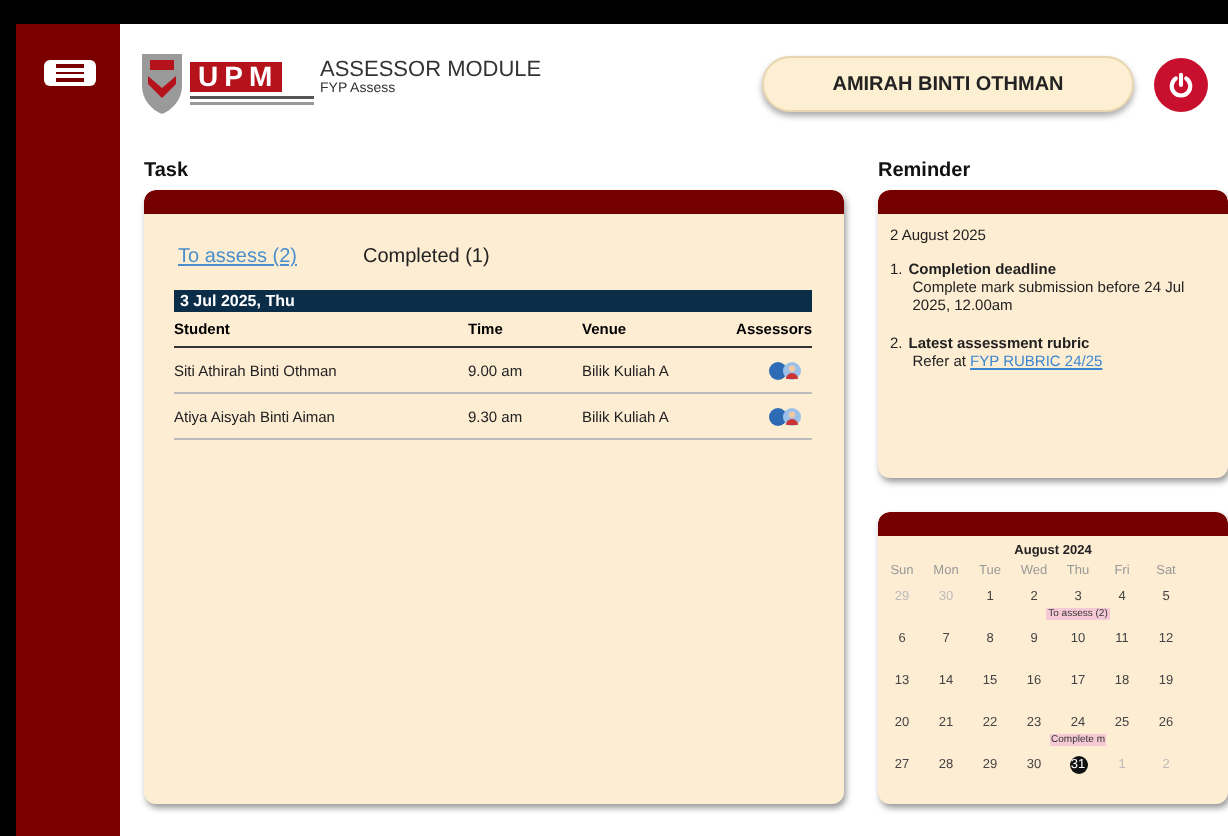  I want to click on power-button, so click(1181, 84).